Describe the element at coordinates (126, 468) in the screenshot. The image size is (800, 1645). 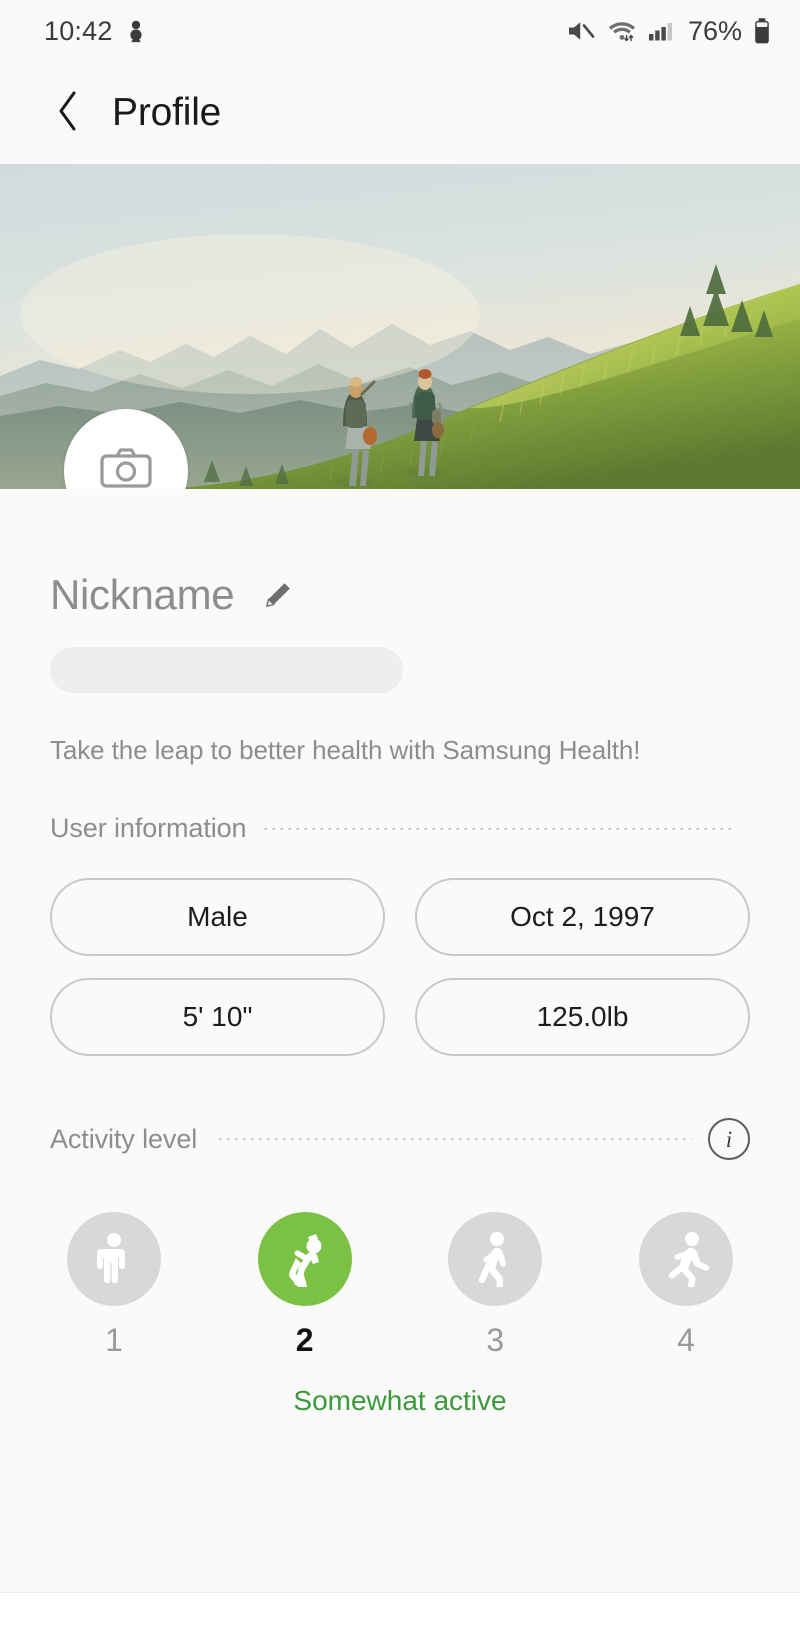
I see `camera-icon` at that location.